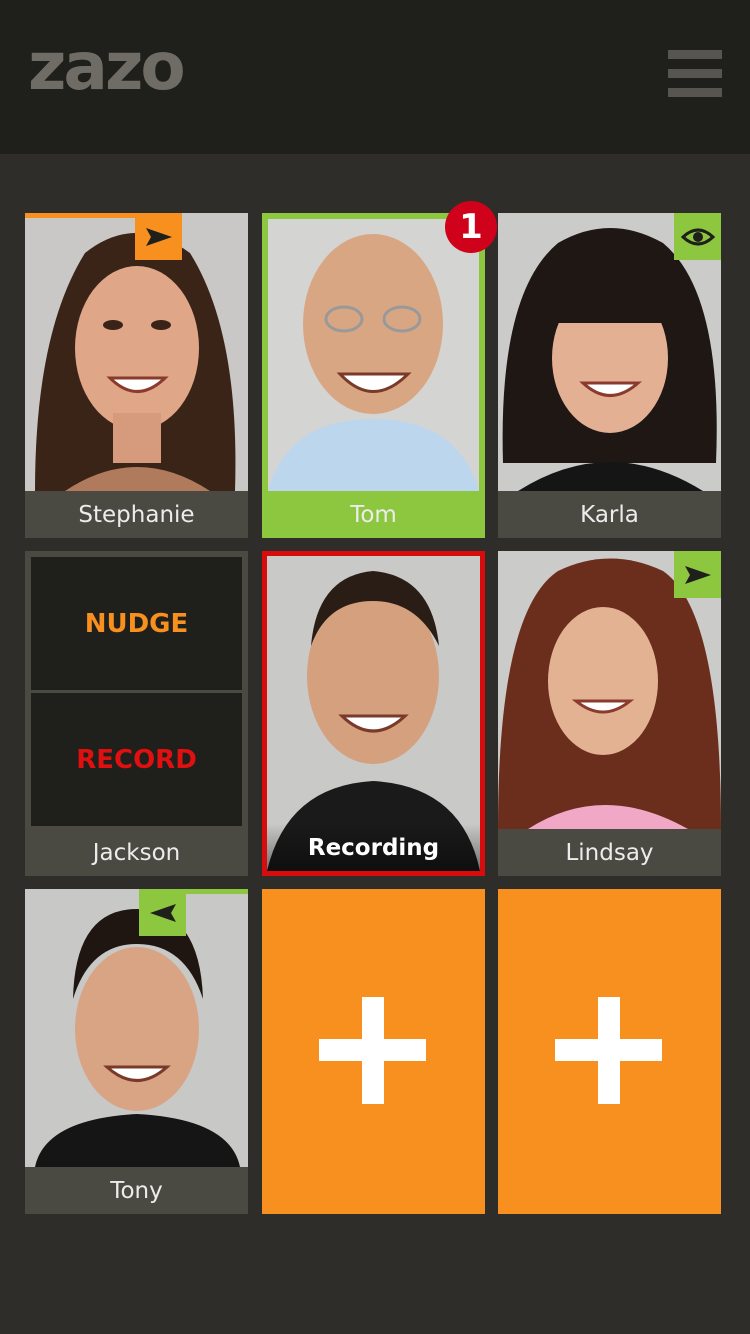 Image resolution: width=750 pixels, height=1334 pixels. Describe the element at coordinates (136, 1190) in the screenshot. I see `friend-name: Tony` at that location.